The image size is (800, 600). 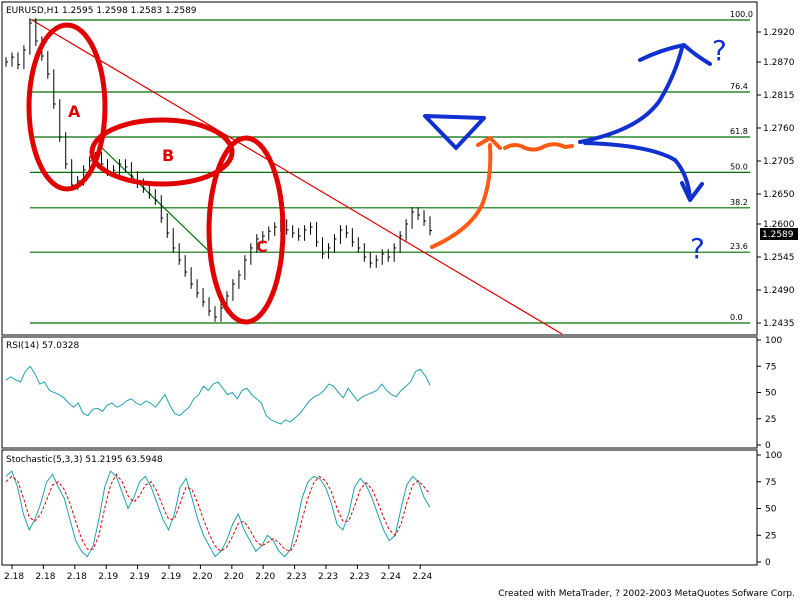 I want to click on fib-label: 50.0, so click(x=739, y=166).